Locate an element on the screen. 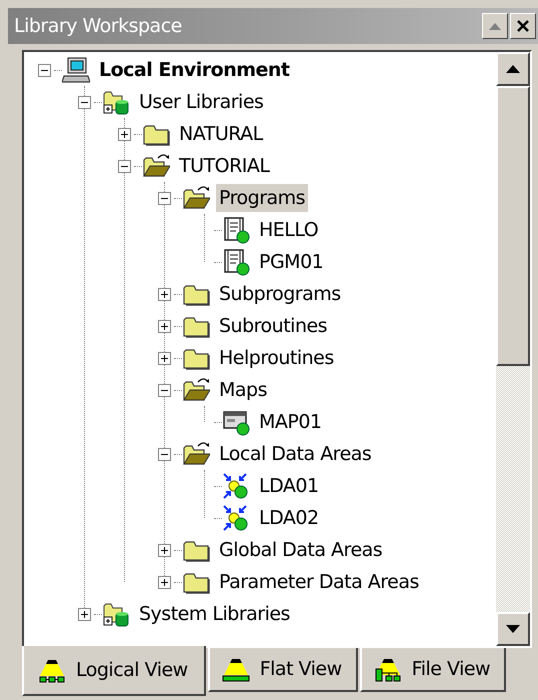 This screenshot has height=700, width=538. tree-item: Global Data Areas is located at coordinates (301, 550).